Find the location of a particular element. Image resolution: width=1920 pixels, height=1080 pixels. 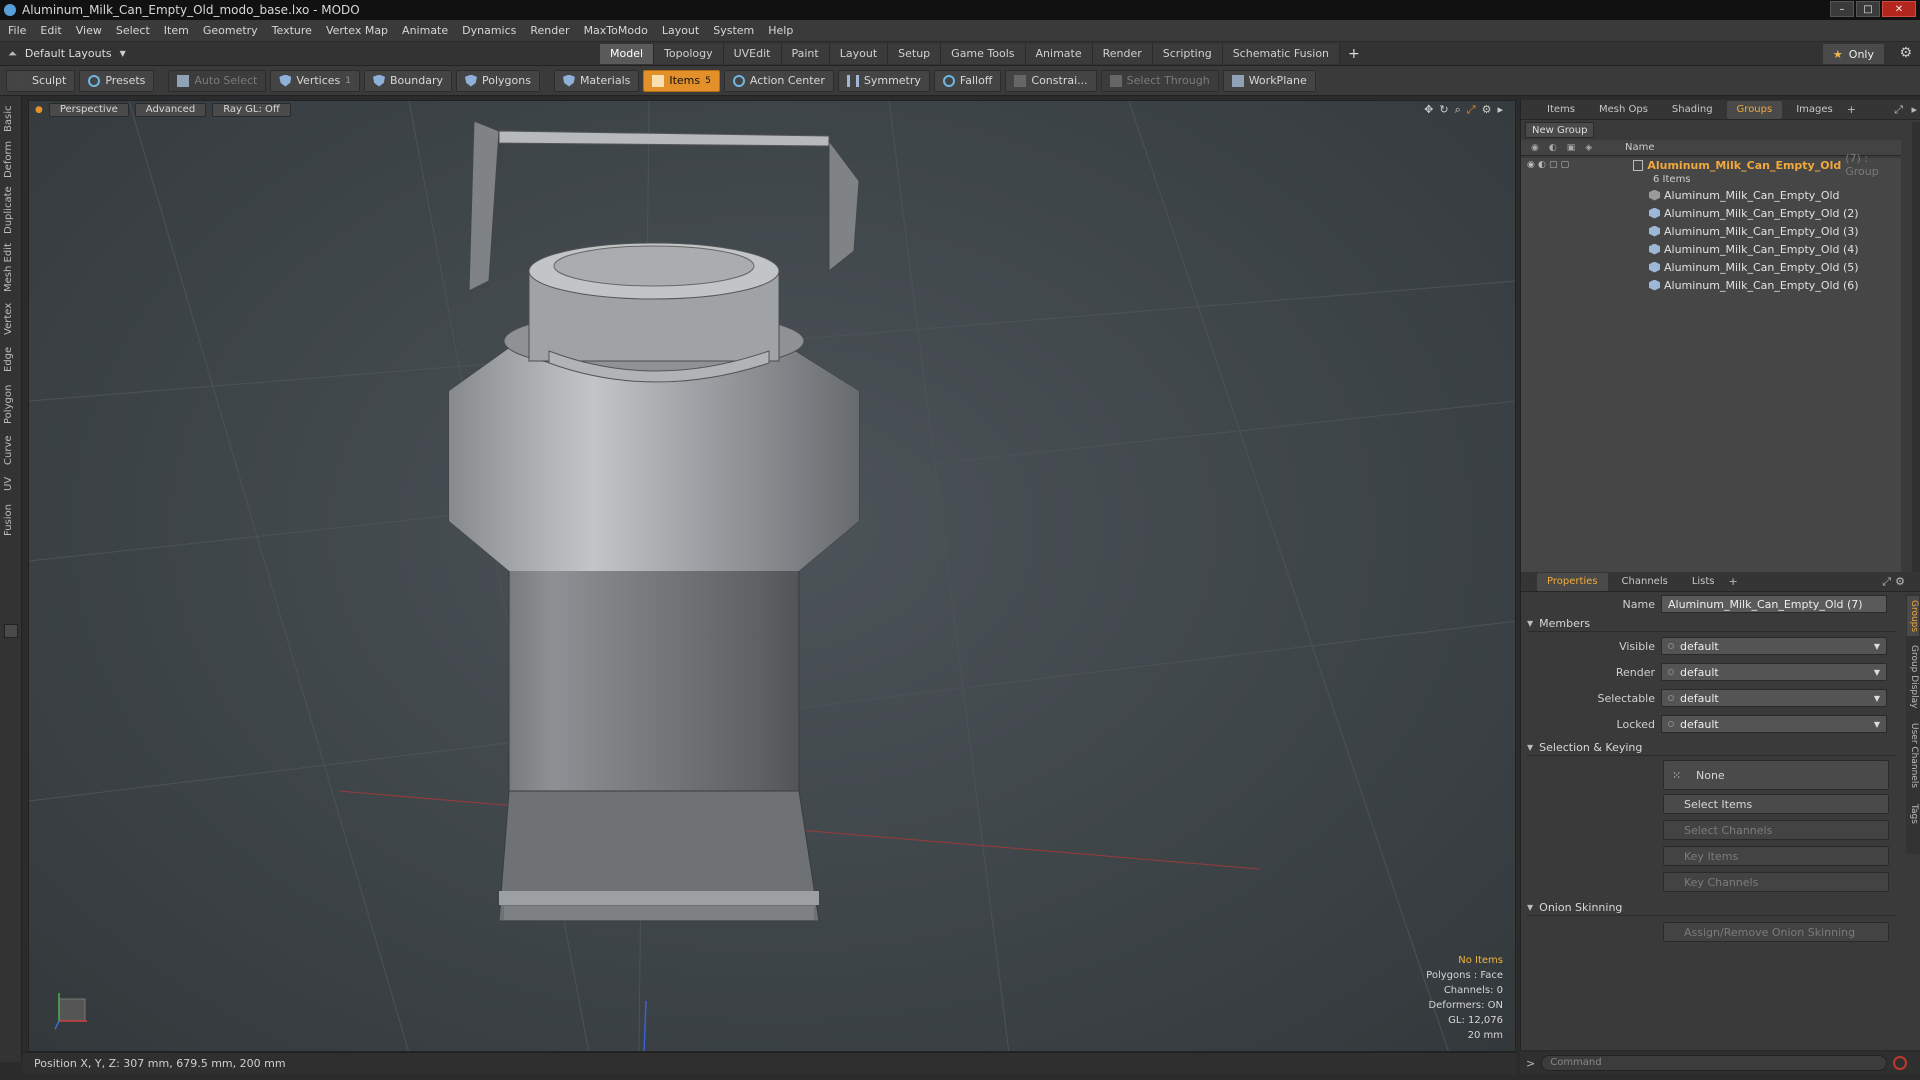

side-tab-group-display: Group Display is located at coordinates (1913, 677).